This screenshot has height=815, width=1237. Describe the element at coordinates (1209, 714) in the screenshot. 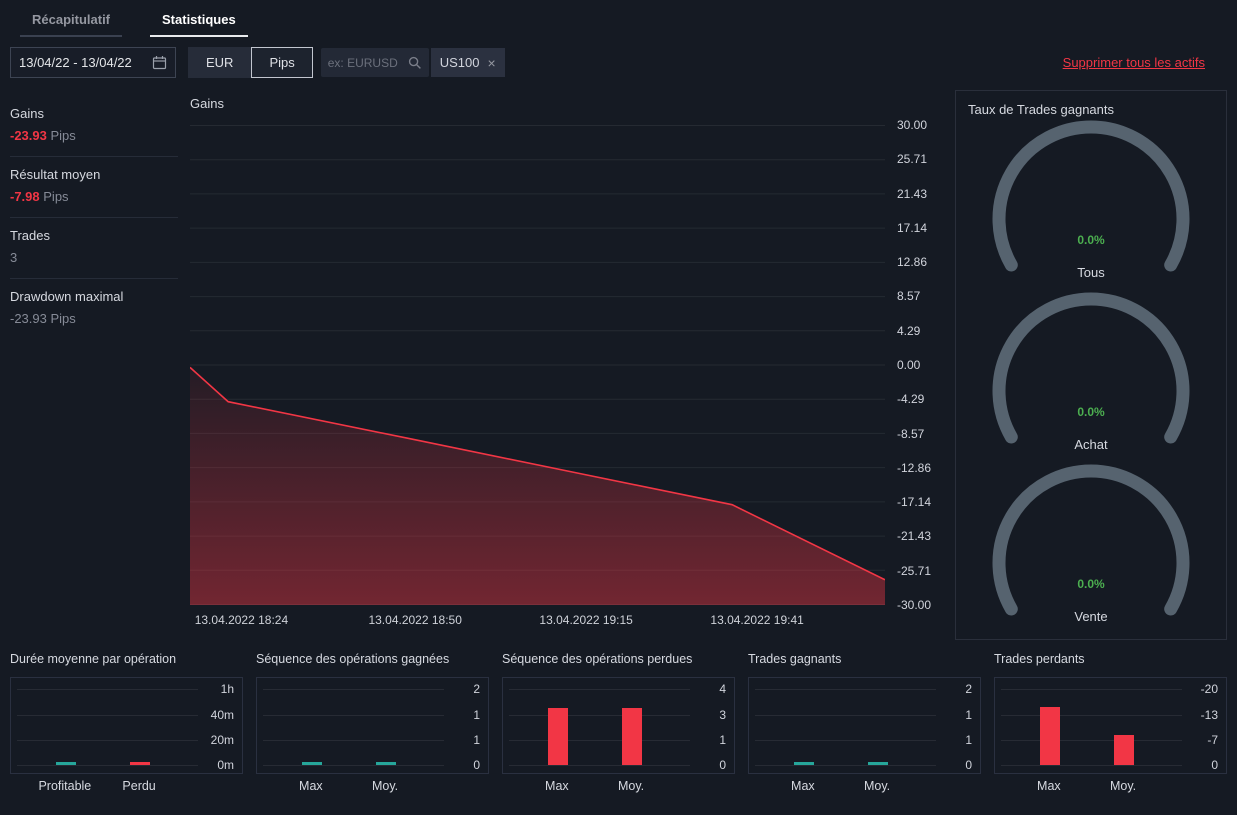

I see `y-axis-tick: -13` at that location.